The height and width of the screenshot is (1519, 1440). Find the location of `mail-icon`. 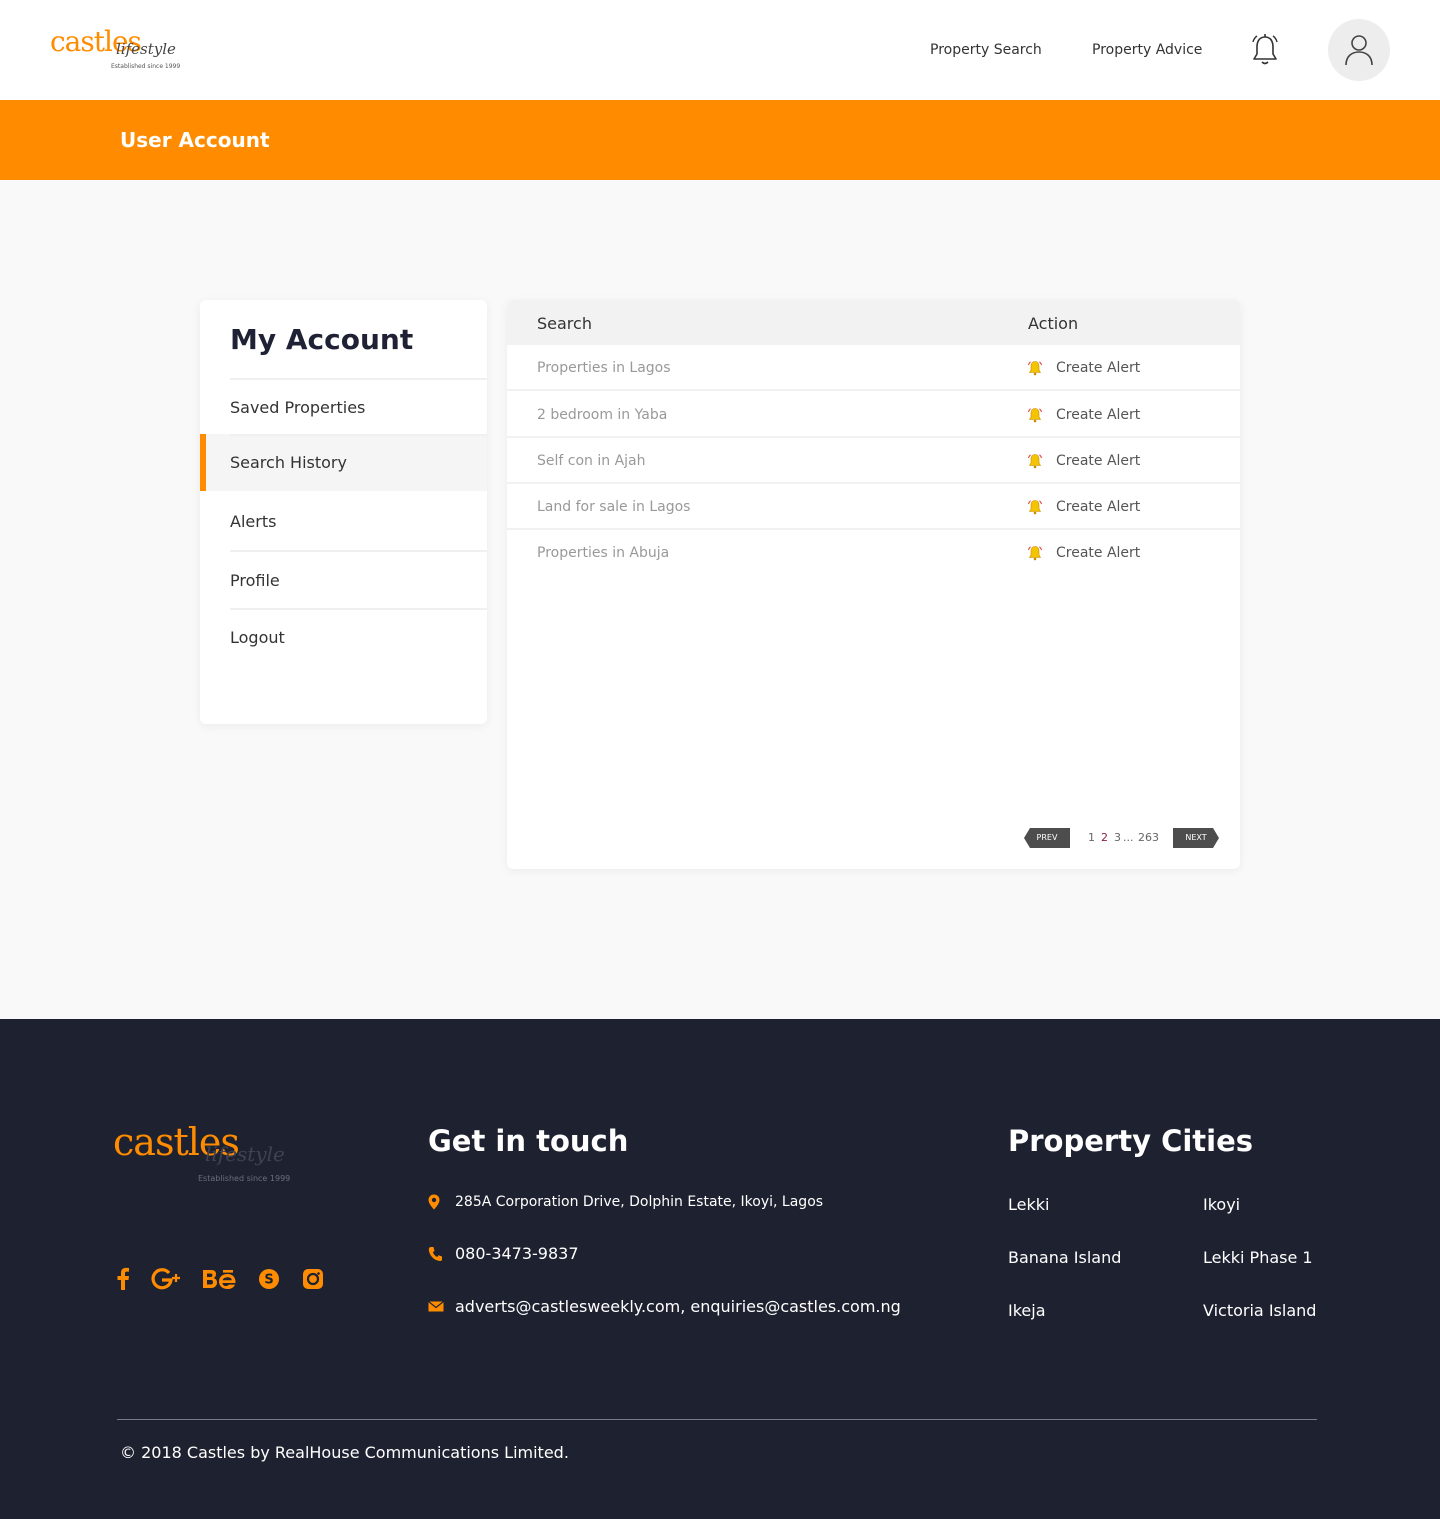

mail-icon is located at coordinates (436, 1306).